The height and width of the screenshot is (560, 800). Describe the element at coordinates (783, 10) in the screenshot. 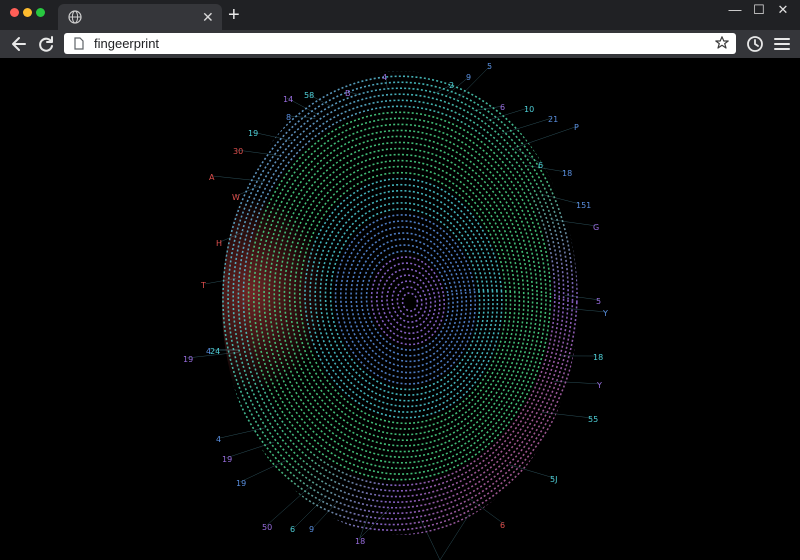

I see `close-window-button: ✕` at that location.